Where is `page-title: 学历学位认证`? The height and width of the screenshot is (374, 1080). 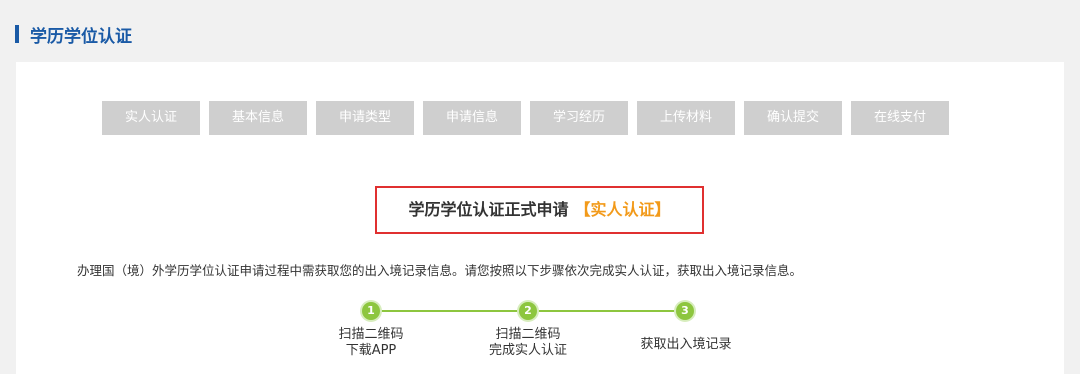 page-title: 学历学位认证 is located at coordinates (81, 37).